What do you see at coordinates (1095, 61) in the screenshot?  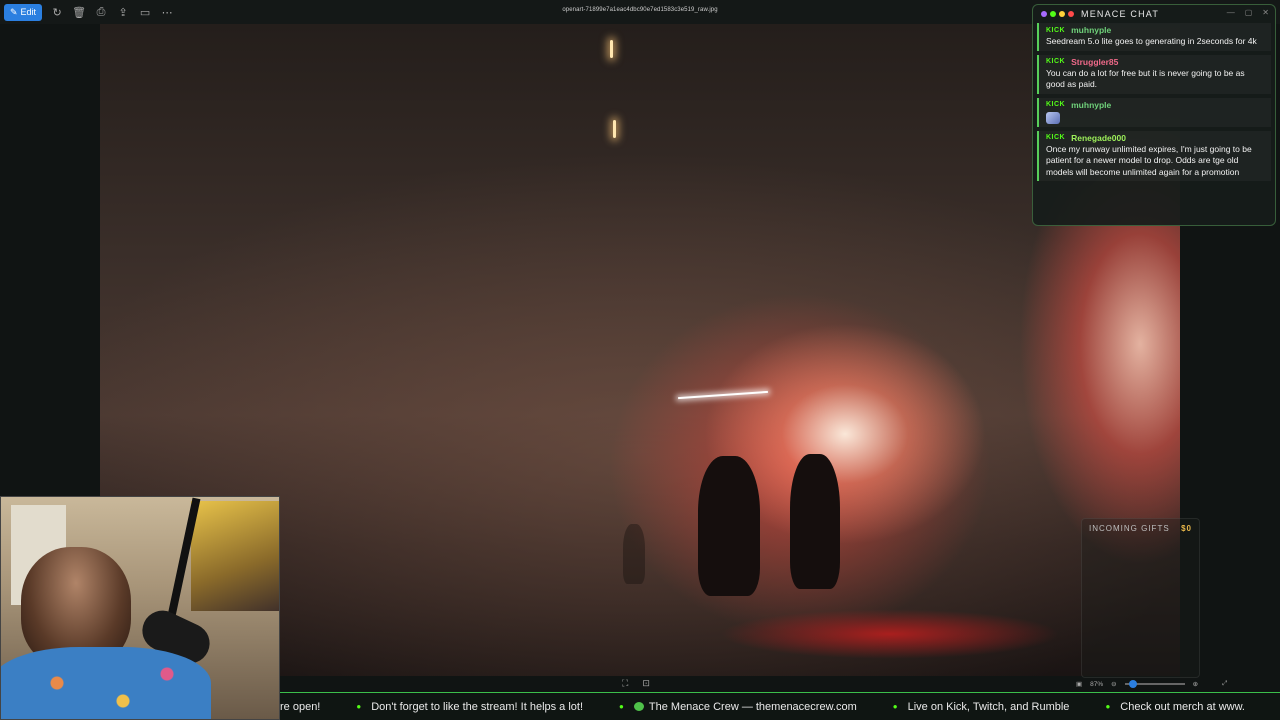 I see `chat-username: Struggler85` at bounding box center [1095, 61].